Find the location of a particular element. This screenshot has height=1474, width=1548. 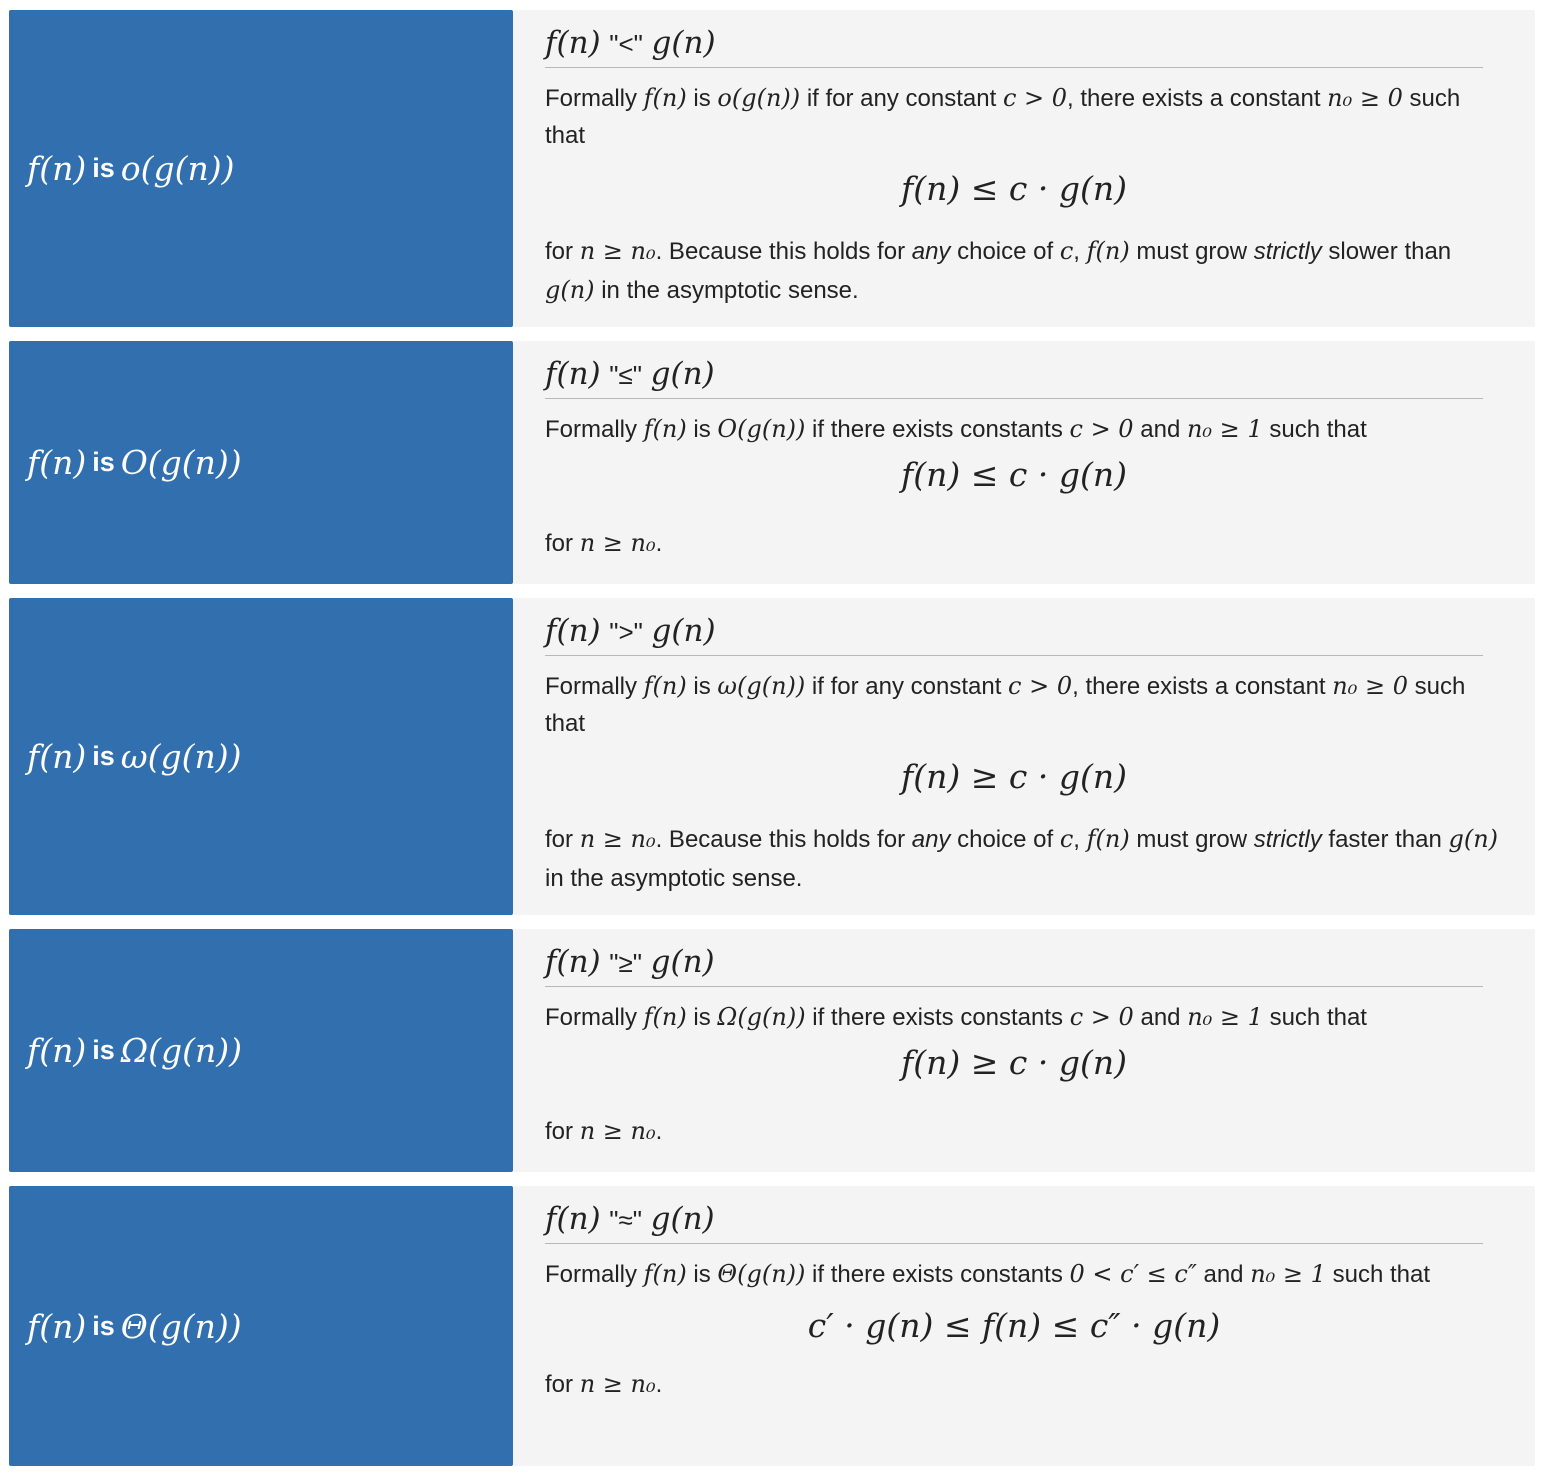

title-relation: "<" is located at coordinates (626, 44).